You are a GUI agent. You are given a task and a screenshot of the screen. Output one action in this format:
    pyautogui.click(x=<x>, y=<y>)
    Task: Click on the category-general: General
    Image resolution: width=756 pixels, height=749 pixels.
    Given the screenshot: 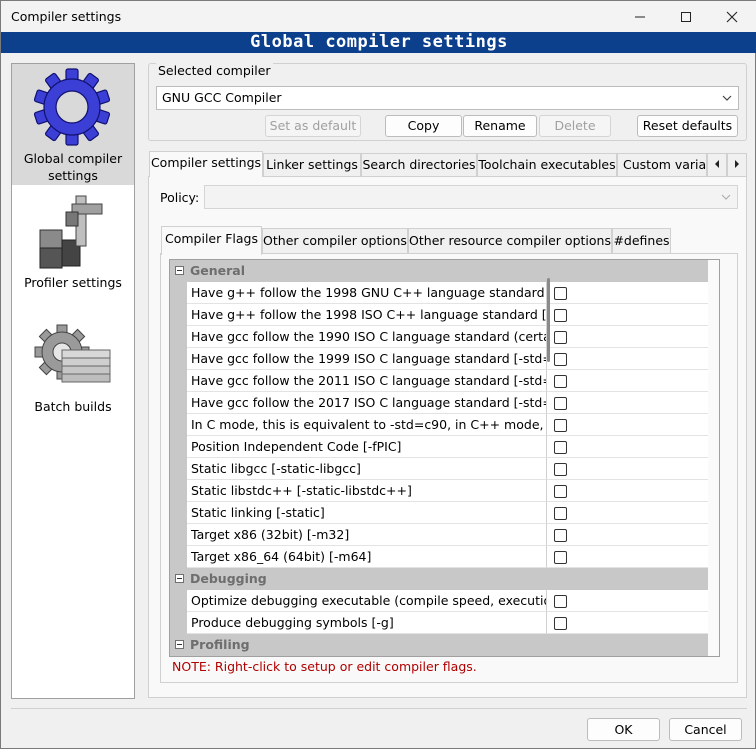 What is the action you would take?
    pyautogui.click(x=439, y=271)
    